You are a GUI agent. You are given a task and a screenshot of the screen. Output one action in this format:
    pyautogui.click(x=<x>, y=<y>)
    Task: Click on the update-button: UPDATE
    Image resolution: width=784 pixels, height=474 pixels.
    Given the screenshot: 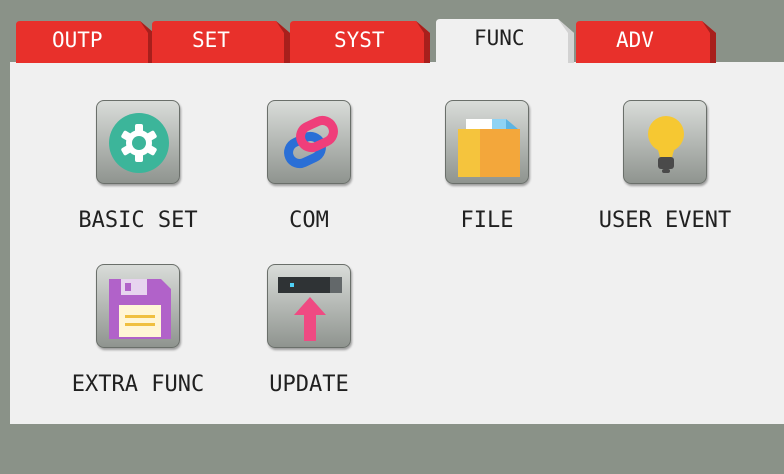 What is the action you would take?
    pyautogui.click(x=309, y=330)
    